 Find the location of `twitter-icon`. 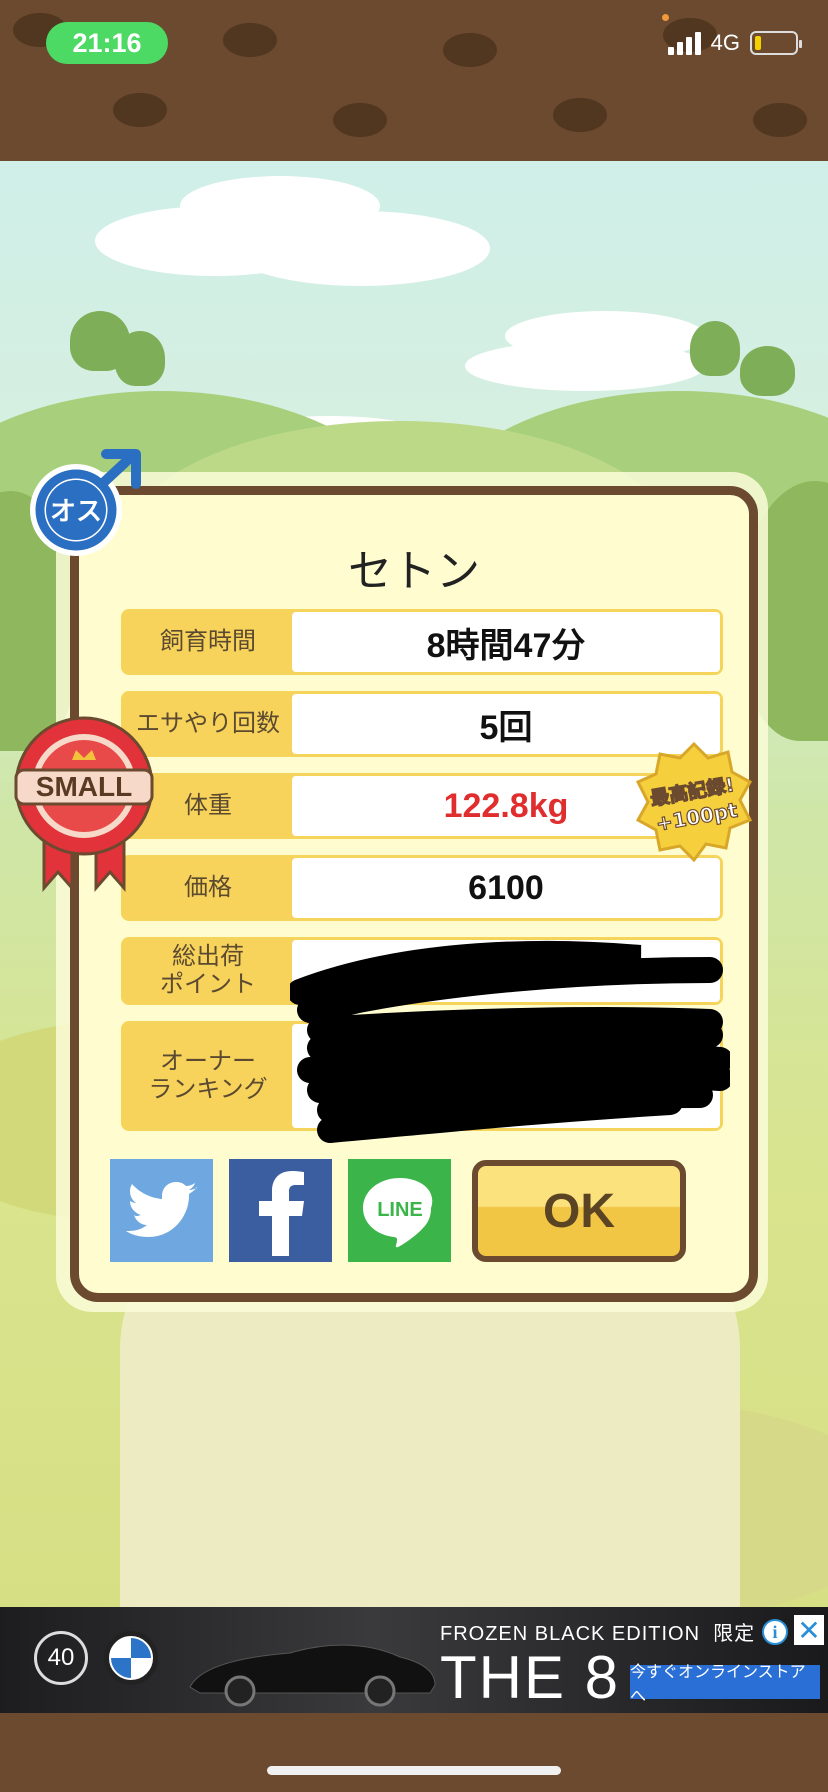

twitter-icon is located at coordinates (161, 1209).